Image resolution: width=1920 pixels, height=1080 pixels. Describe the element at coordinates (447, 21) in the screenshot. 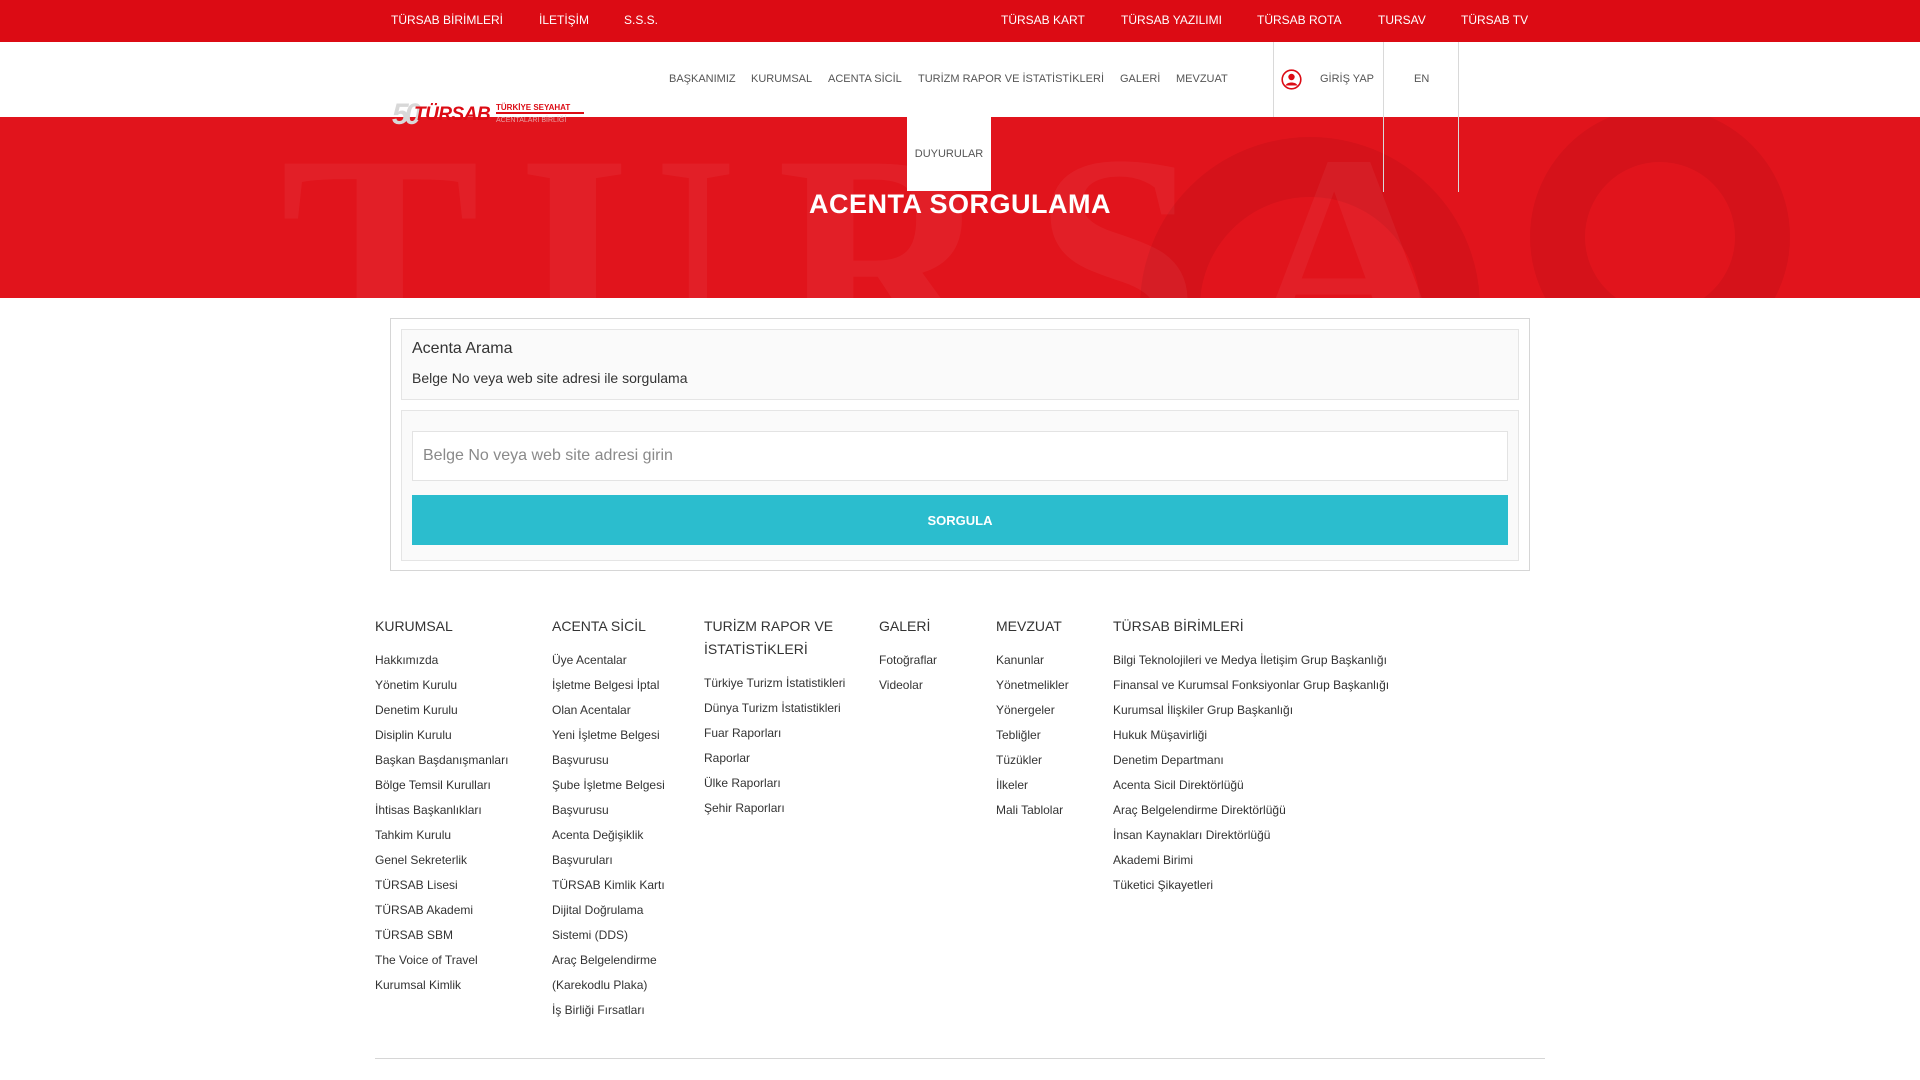

I see `topbar-link-birimler: TÜRSAB BİRİMLERİ` at that location.